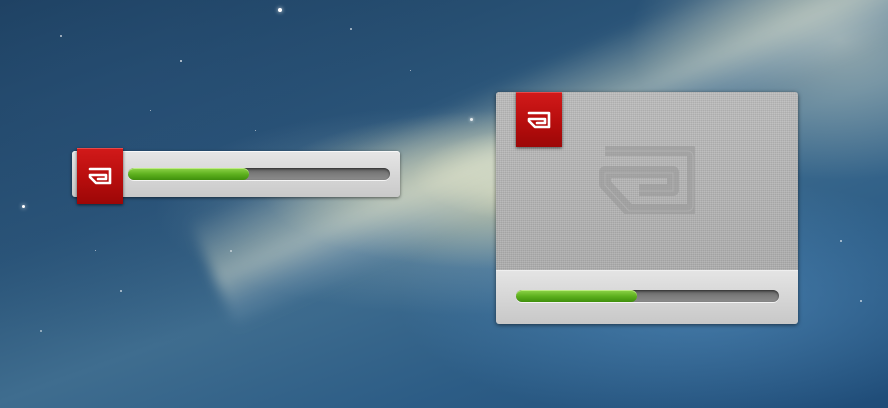  I want to click on progress-footer, so click(647, 297).